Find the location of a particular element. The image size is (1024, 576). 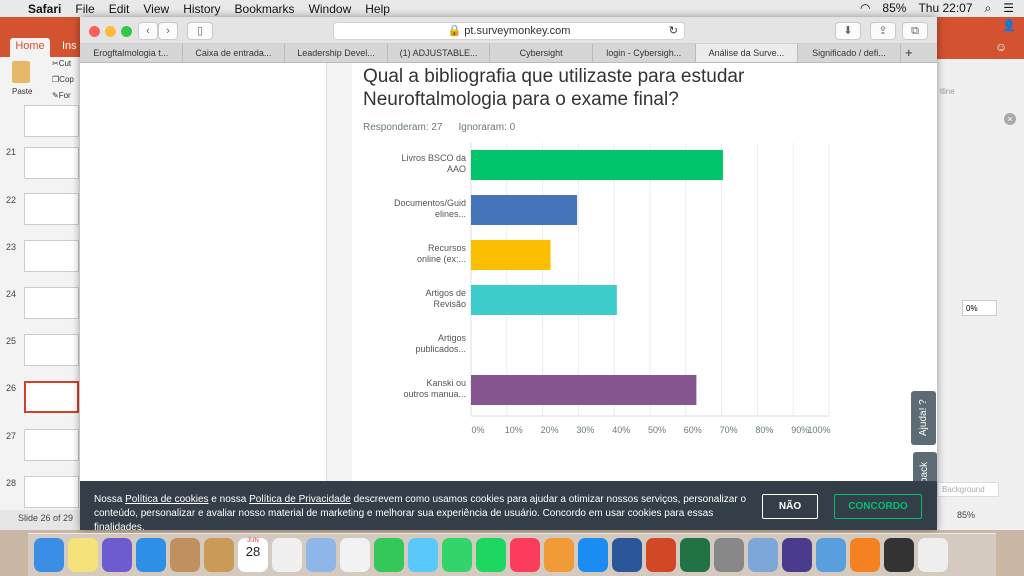

downloads-icon: ⬇ is located at coordinates (848, 31).